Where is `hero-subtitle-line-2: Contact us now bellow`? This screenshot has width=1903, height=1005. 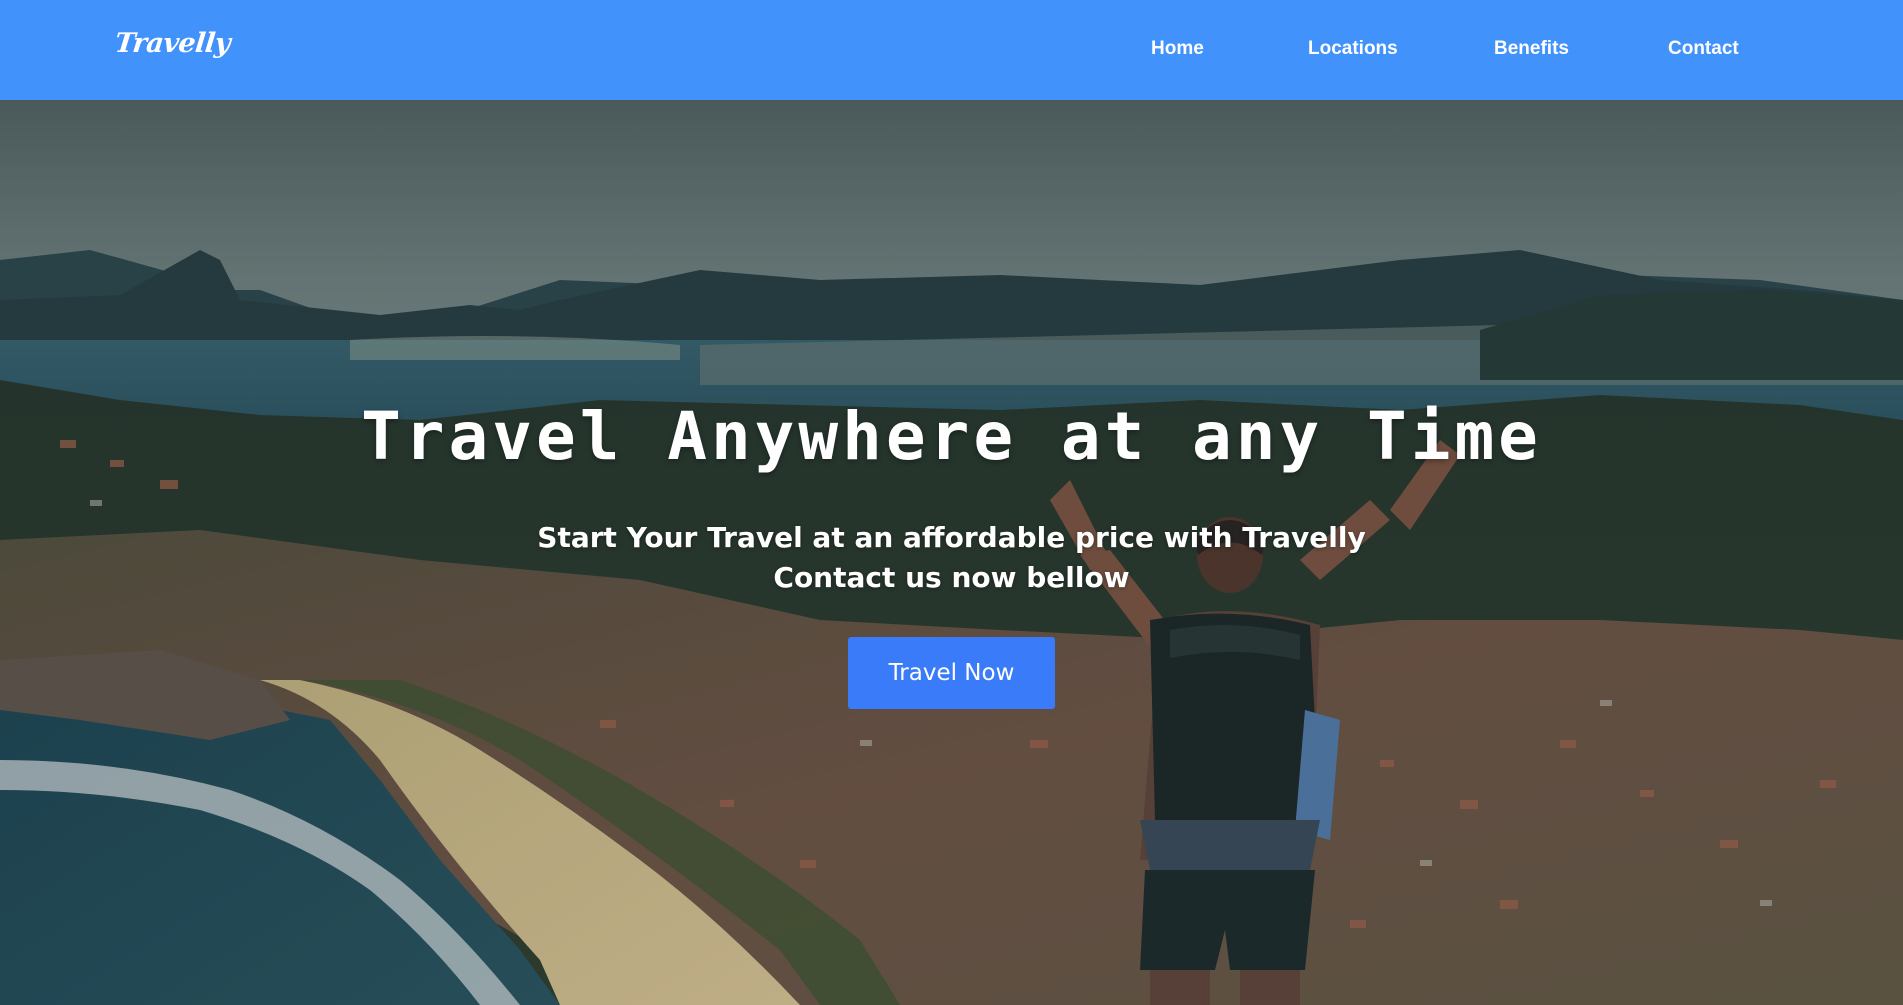
hero-subtitle-line-2: Contact us now bellow is located at coordinates (951, 577).